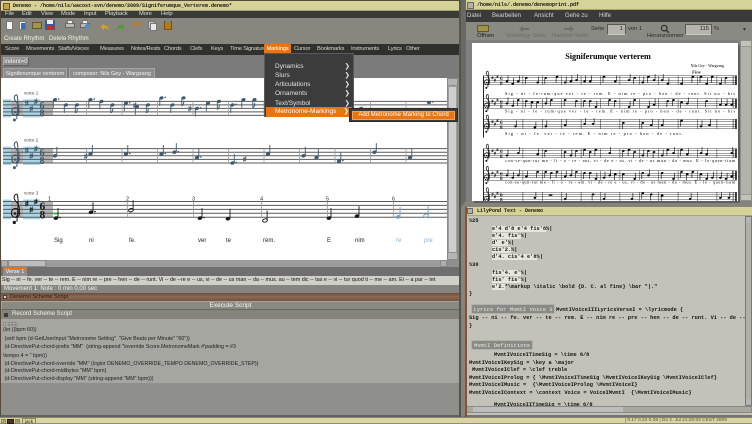 This screenshot has width=752, height=424. Describe the element at coordinates (696, 71) in the screenshot. I see `svg-text: Fine` at that location.